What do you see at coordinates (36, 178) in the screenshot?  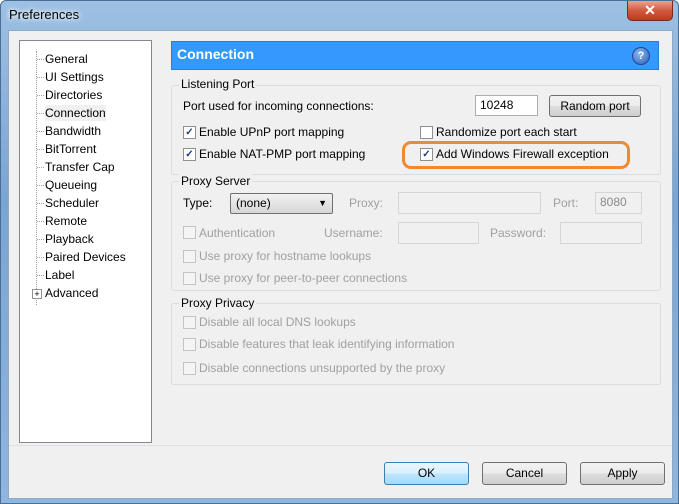 I see `tree-guide-line` at bounding box center [36, 178].